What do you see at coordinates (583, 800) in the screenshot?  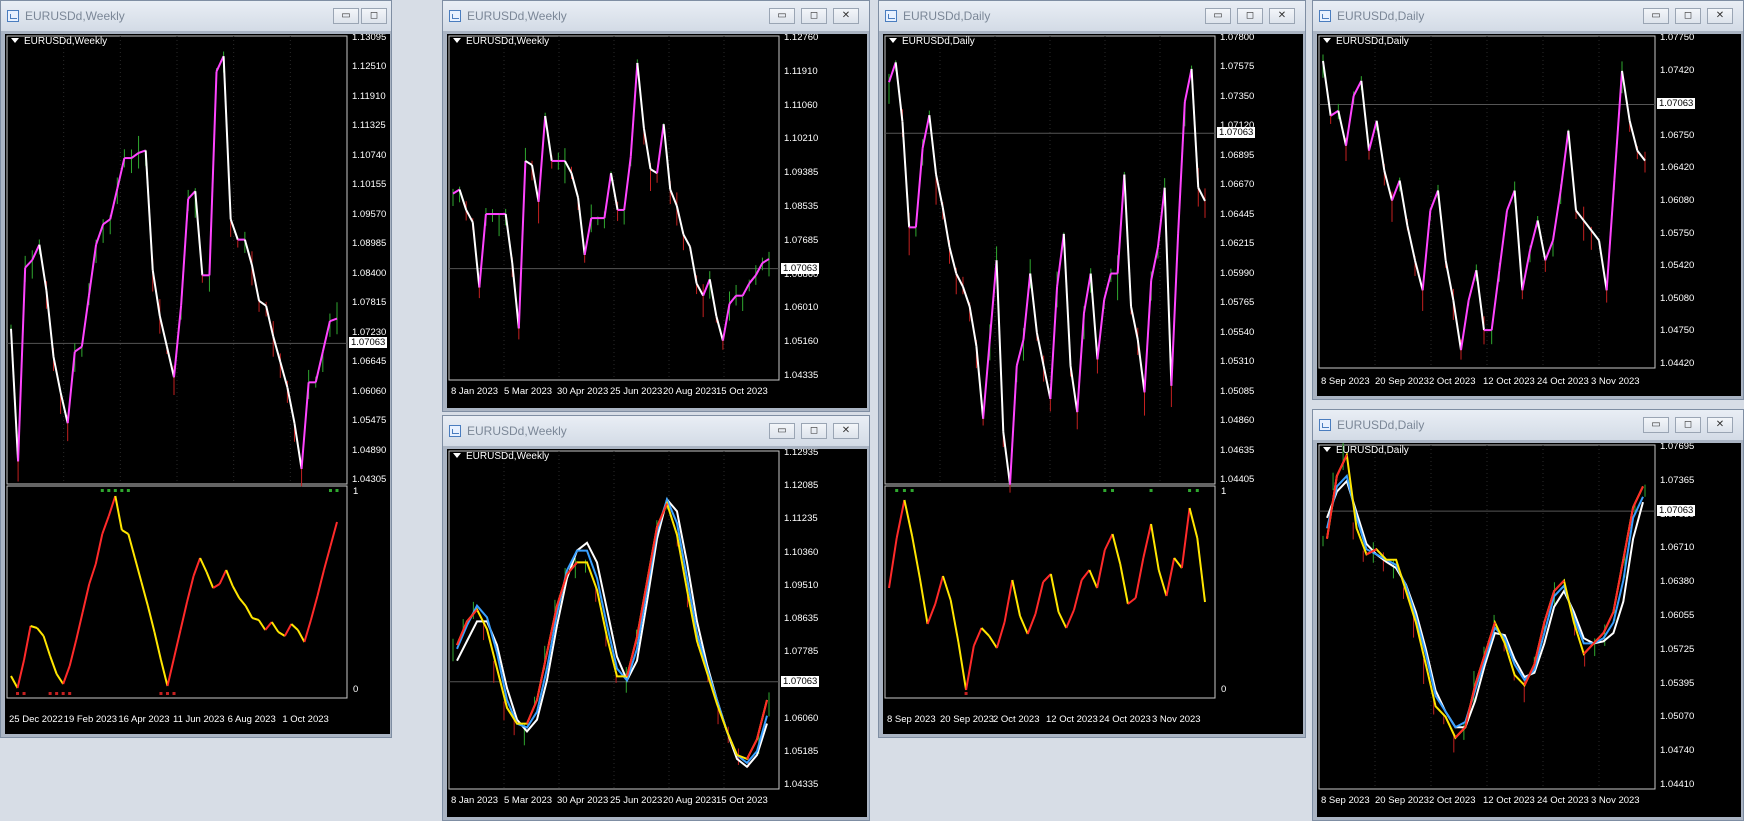 I see `date-tick: 30 Apr 2023` at bounding box center [583, 800].